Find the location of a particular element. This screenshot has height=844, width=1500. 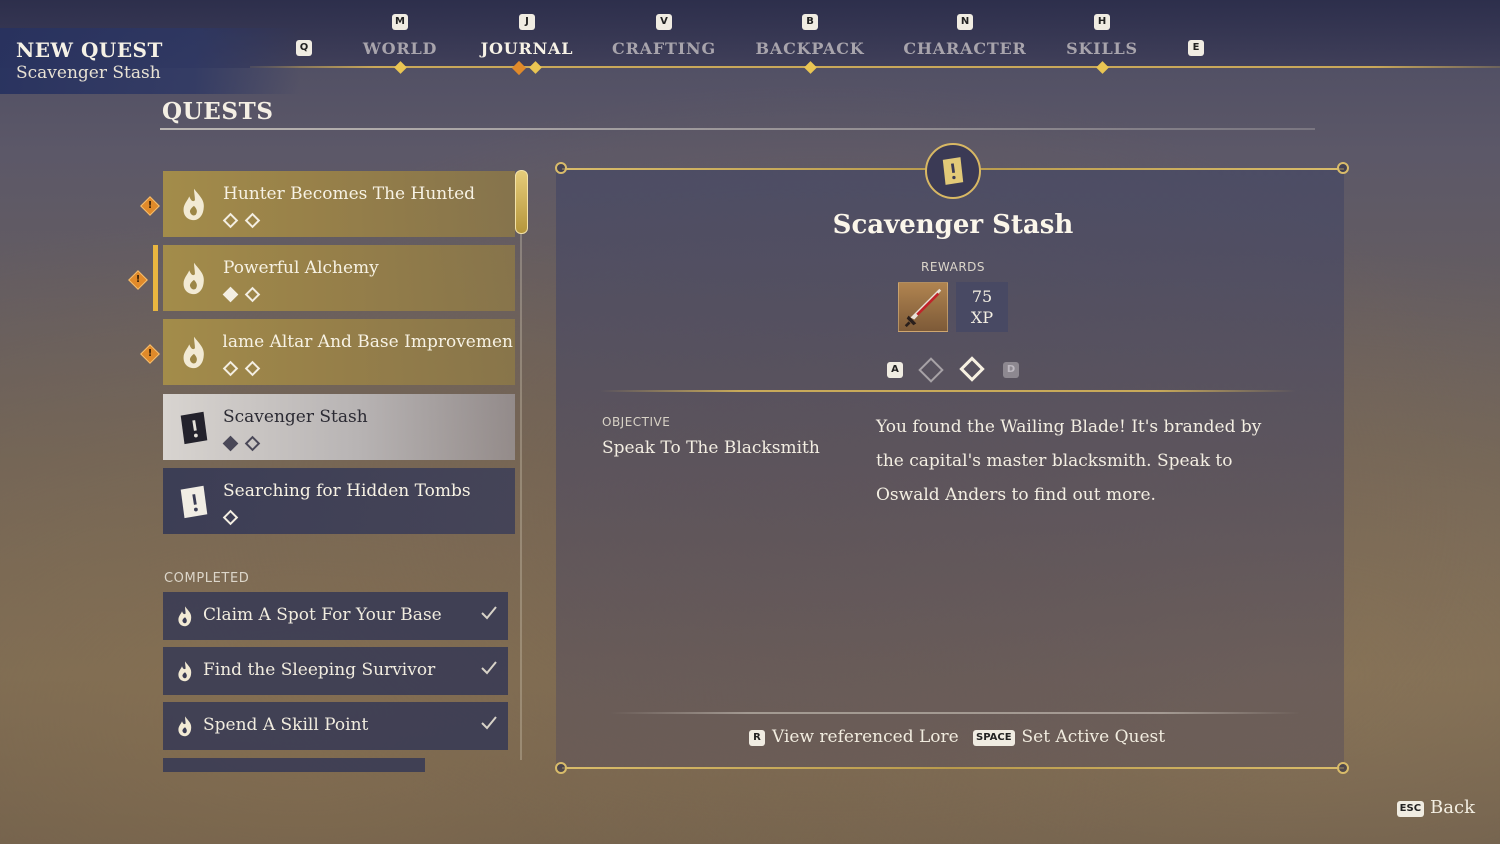

rewards-label: REWARDS is located at coordinates (953, 267).